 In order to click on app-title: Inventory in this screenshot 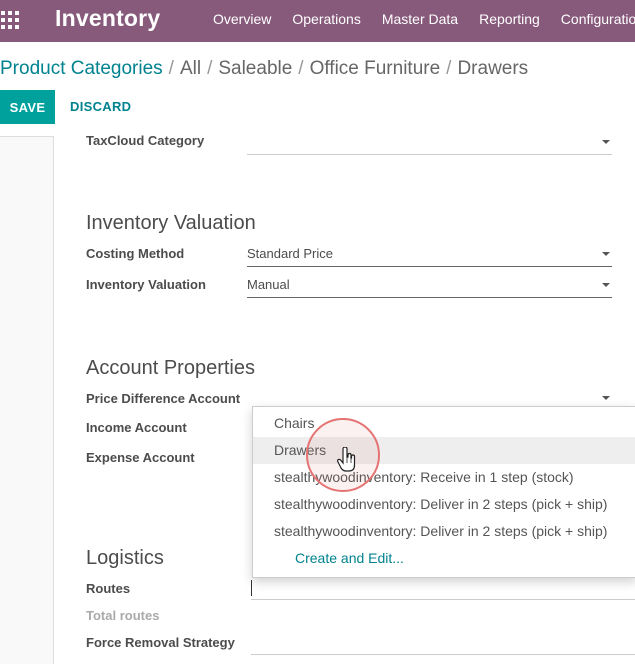, I will do `click(107, 18)`.